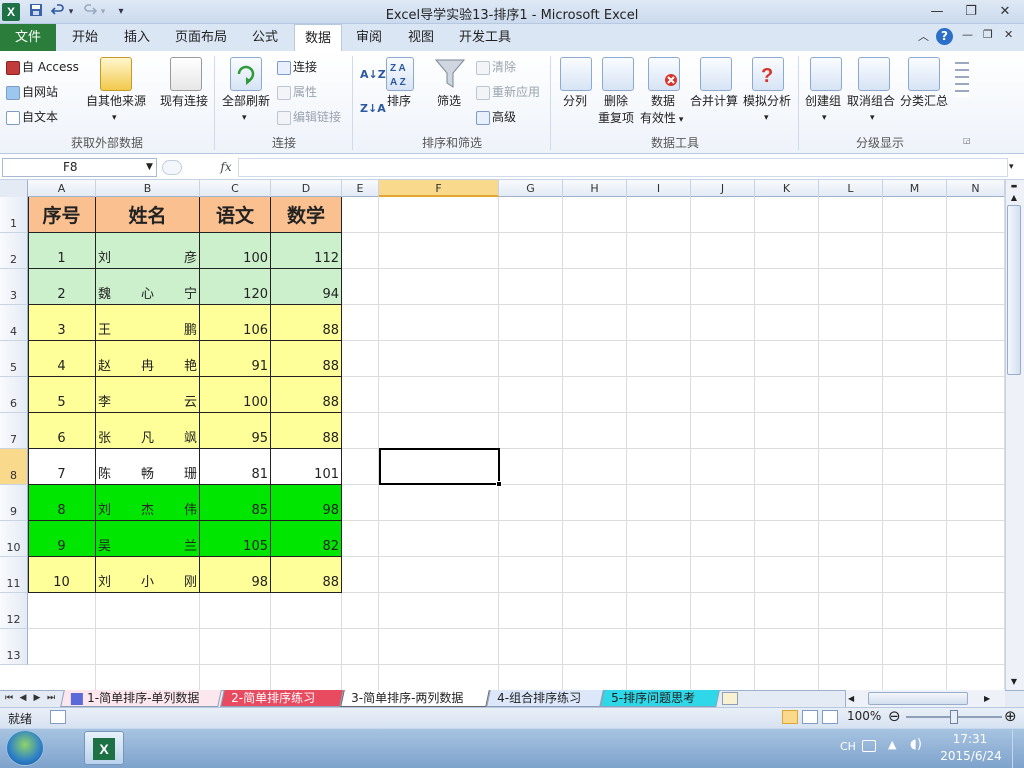  I want to click on sheet-tab-5: 5-排序问题思考, so click(660, 698).